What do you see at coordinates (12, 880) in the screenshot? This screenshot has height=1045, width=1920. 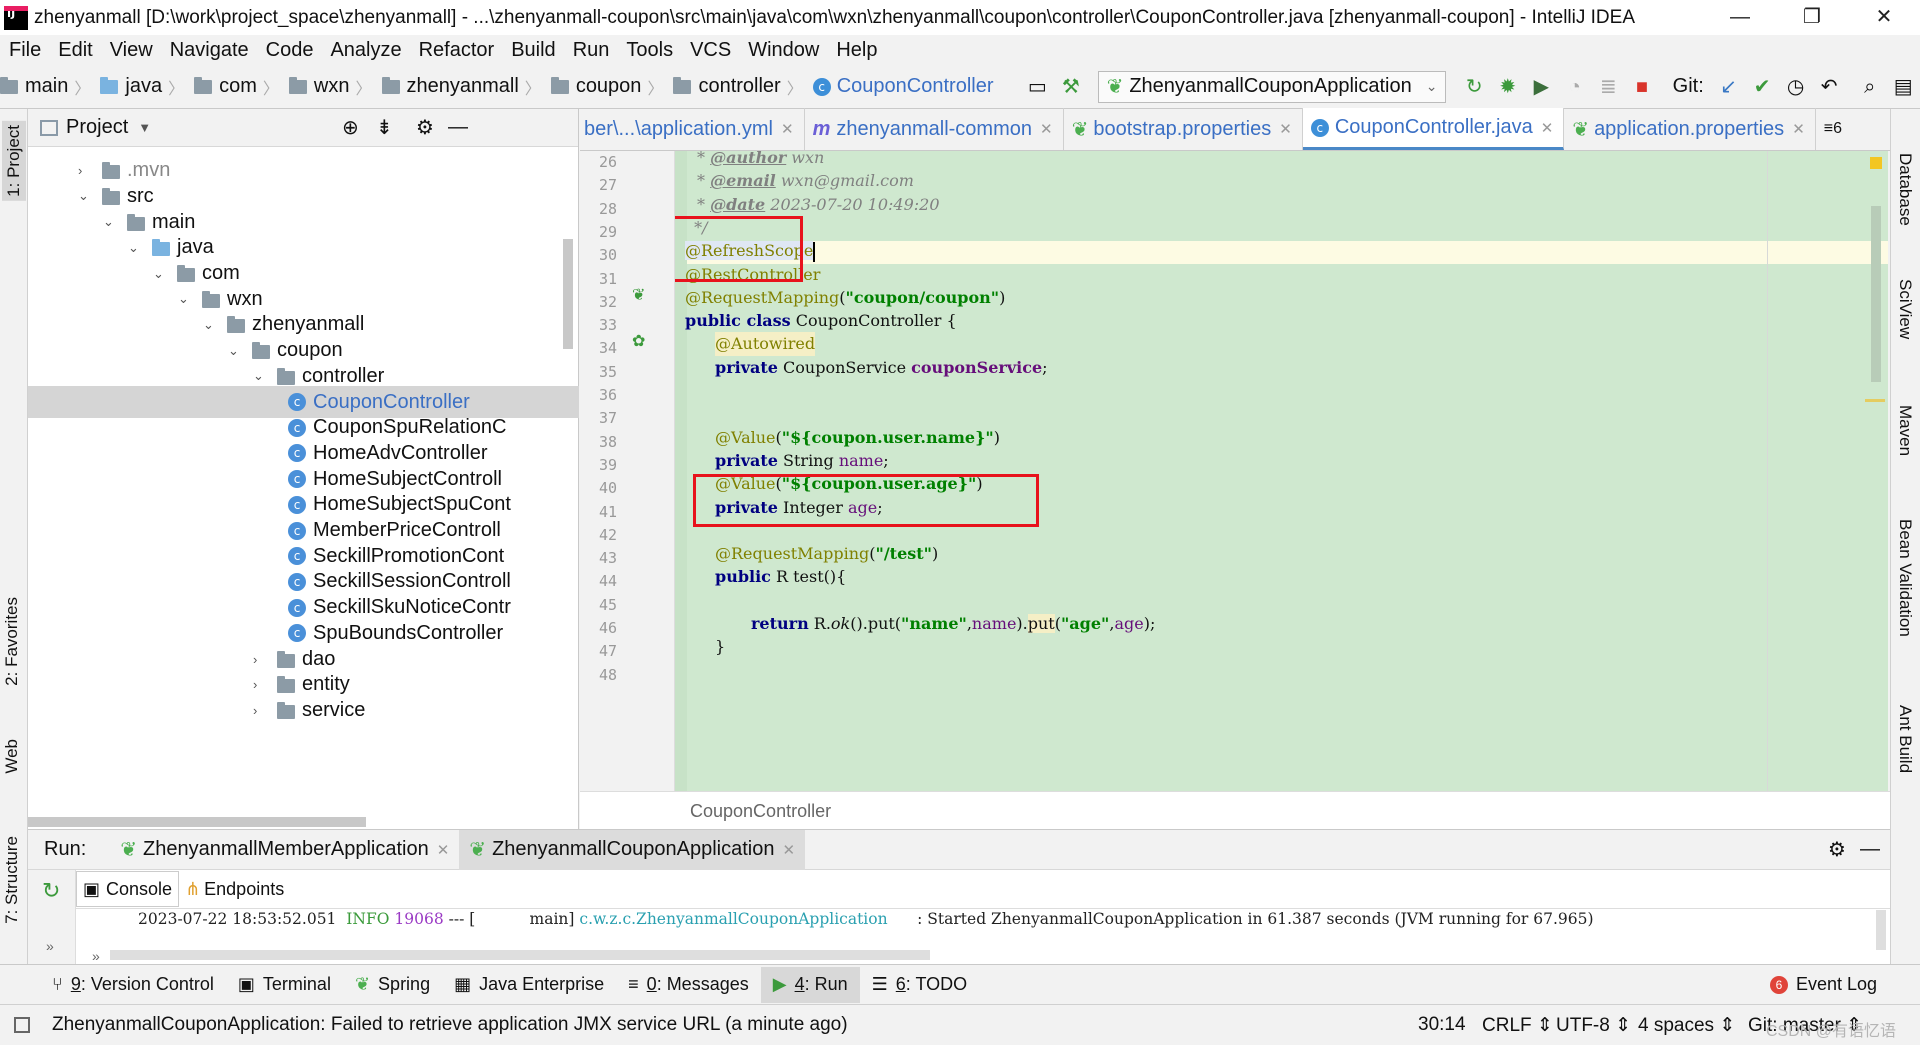 I see `structure-tool-tab: 7: Structure` at bounding box center [12, 880].